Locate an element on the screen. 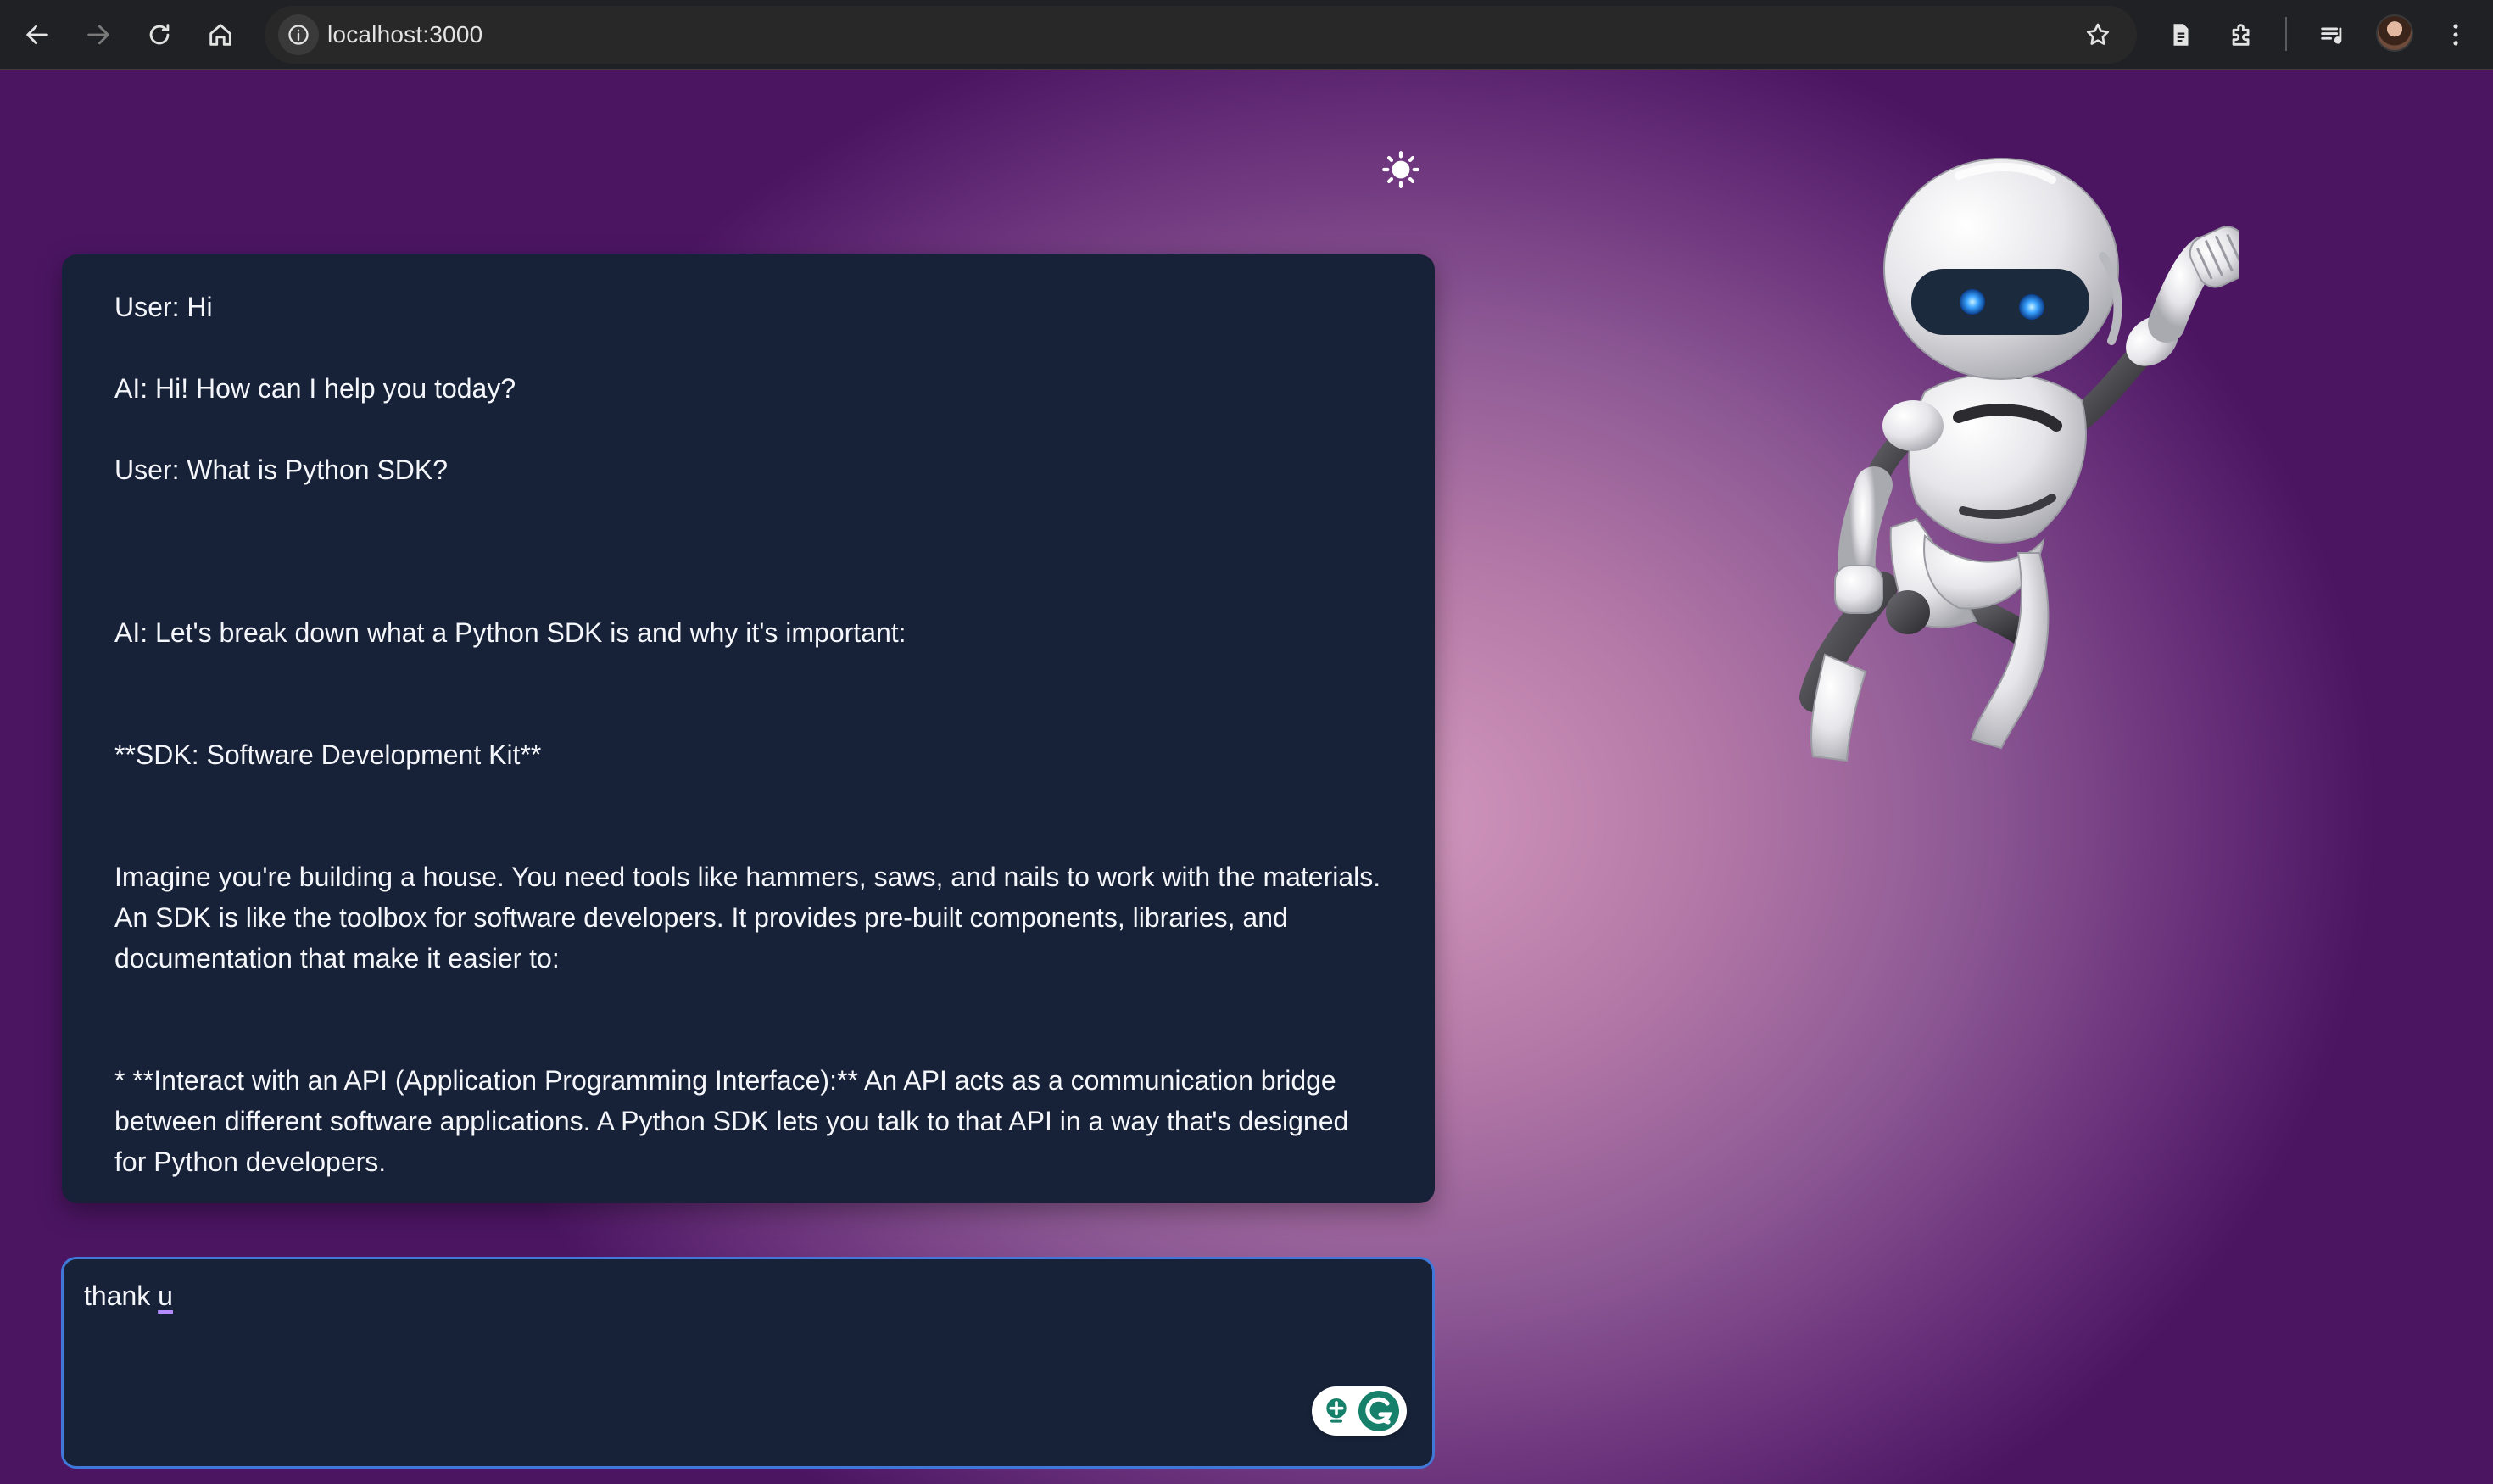 The image size is (2493, 1484). home-button is located at coordinates (220, 35).